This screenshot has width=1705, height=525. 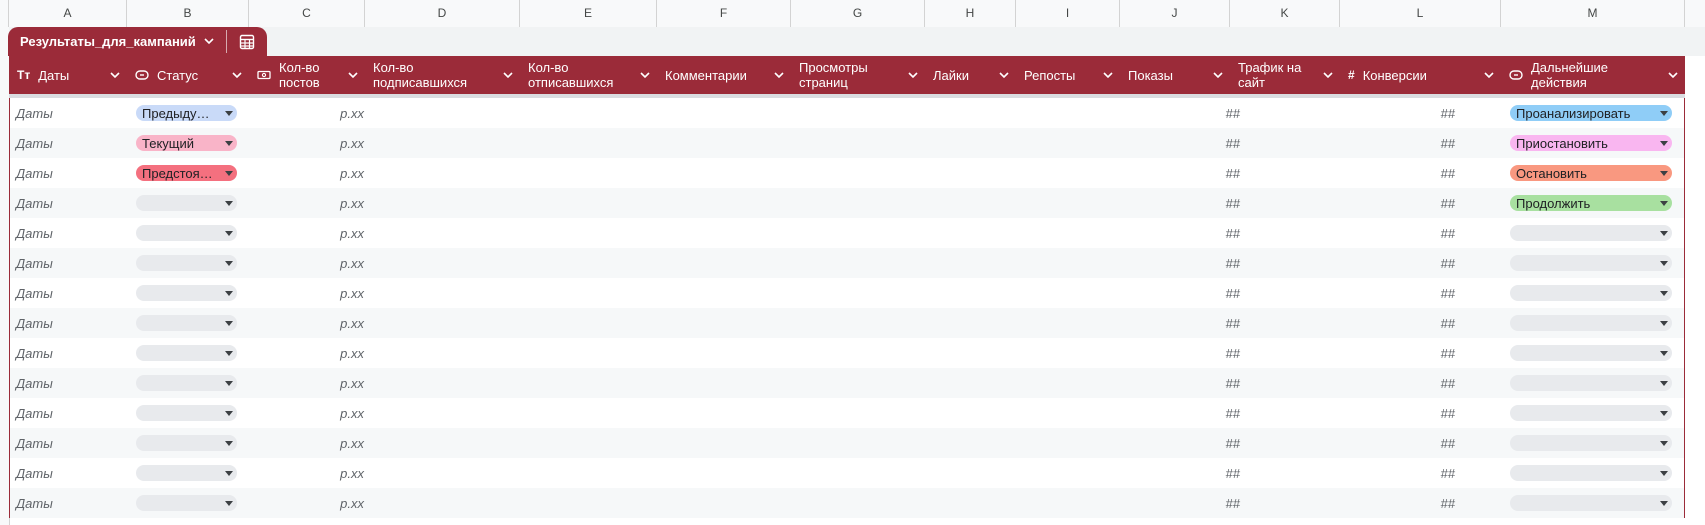 I want to click on header-reposts: Репосты, so click(x=1068, y=75).